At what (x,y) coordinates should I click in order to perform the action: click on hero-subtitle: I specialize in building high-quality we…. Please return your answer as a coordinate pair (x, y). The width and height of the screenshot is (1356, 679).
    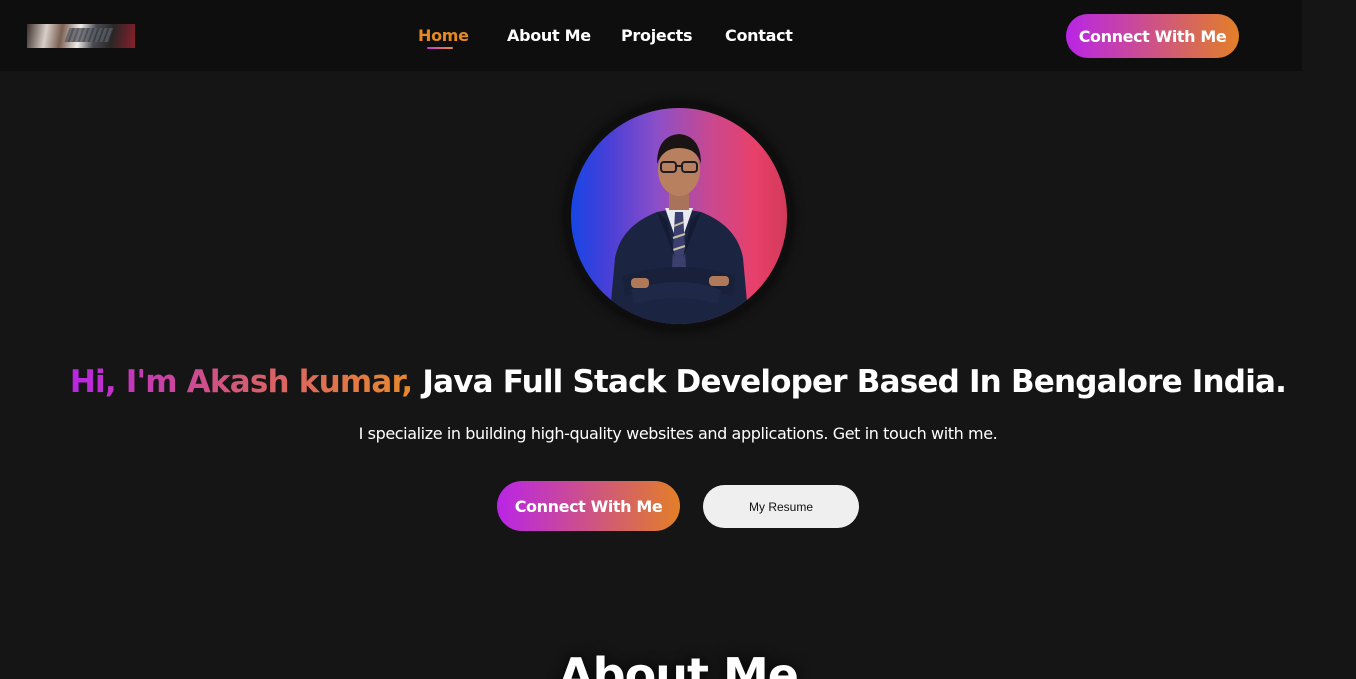
    Looking at the image, I should click on (678, 433).